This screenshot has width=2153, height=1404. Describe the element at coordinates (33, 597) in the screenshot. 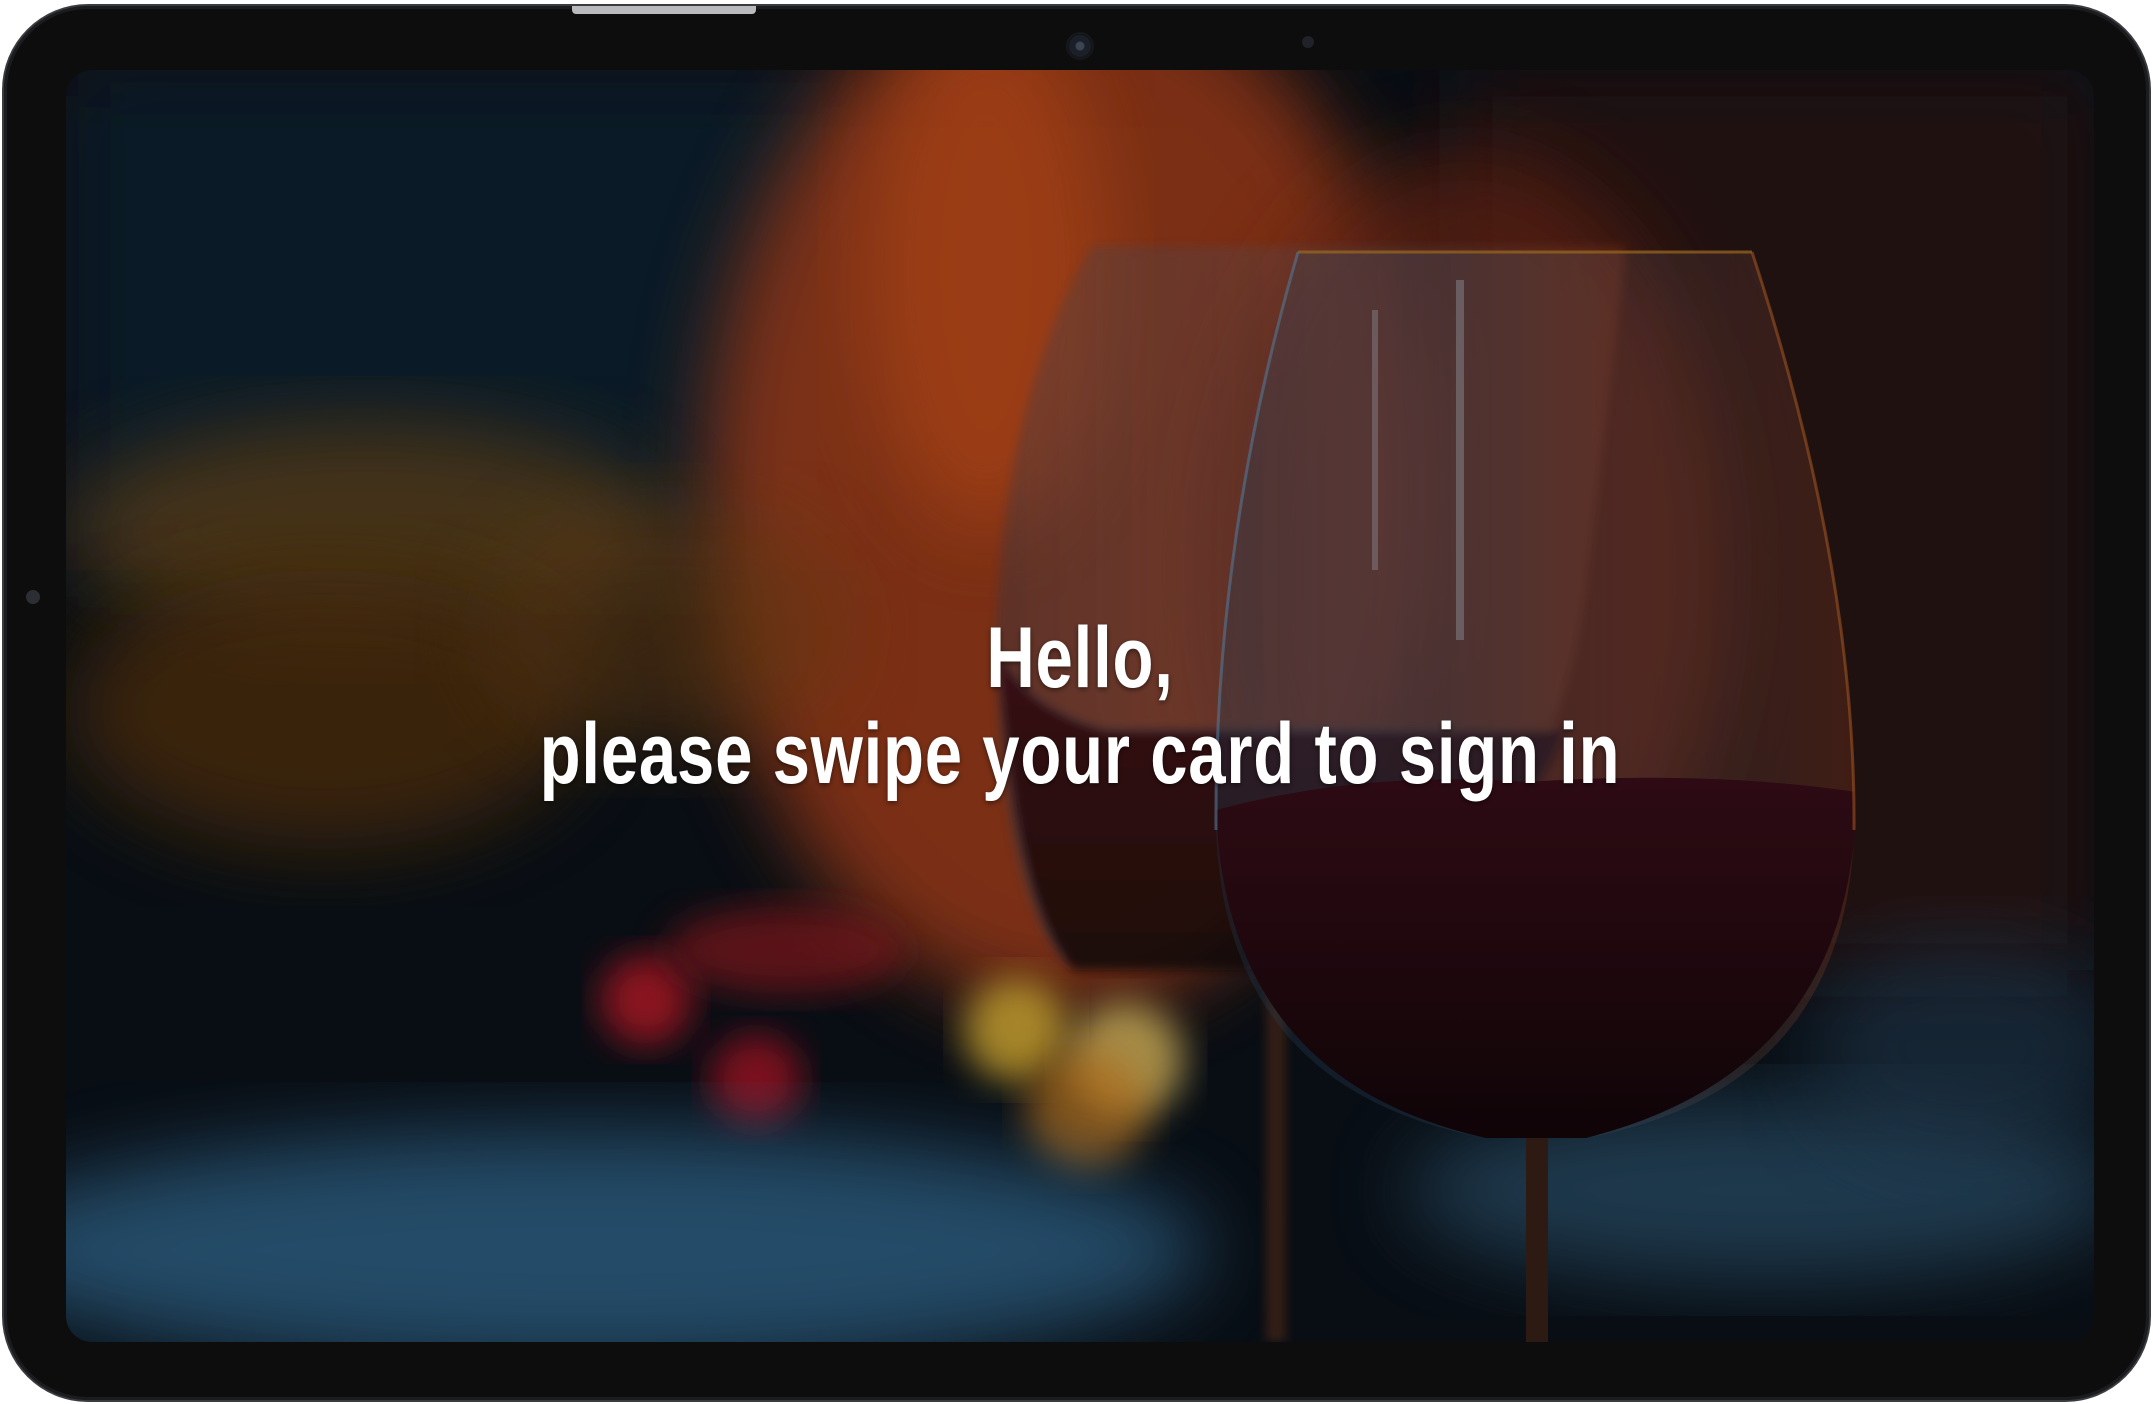

I see `side-microphone` at that location.